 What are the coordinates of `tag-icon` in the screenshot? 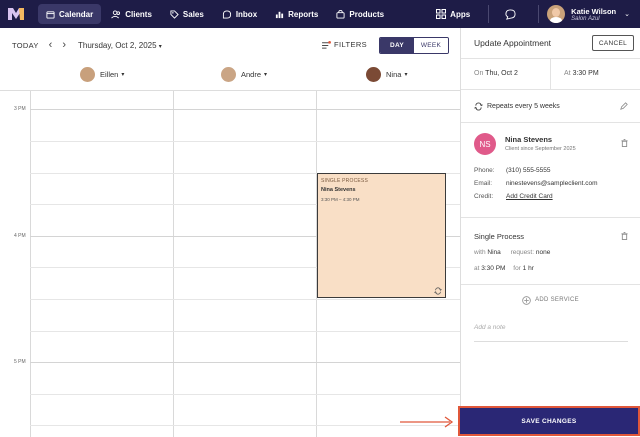 It's located at (174, 14).